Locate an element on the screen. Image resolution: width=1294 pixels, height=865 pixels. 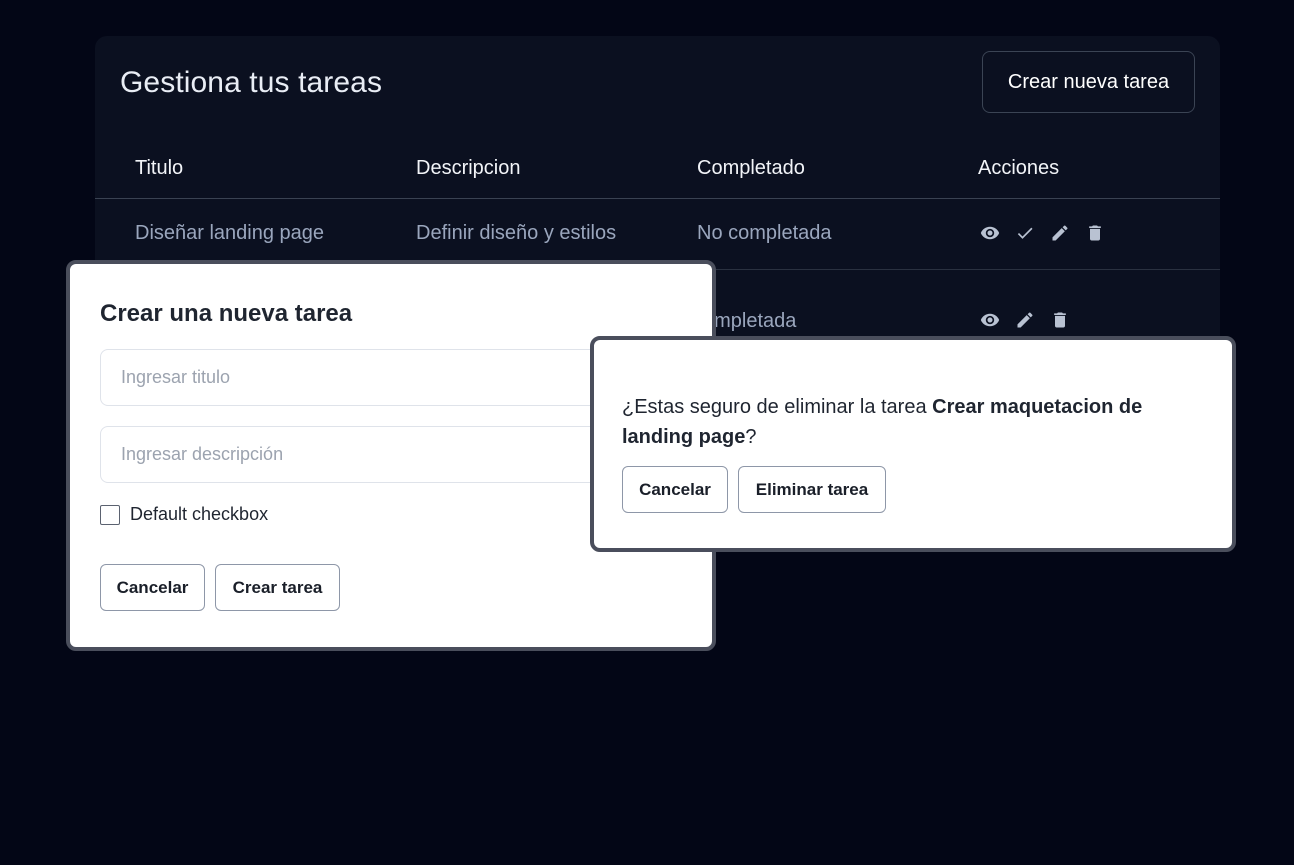
page-title: Gestiona tus tareas is located at coordinates (251, 82).